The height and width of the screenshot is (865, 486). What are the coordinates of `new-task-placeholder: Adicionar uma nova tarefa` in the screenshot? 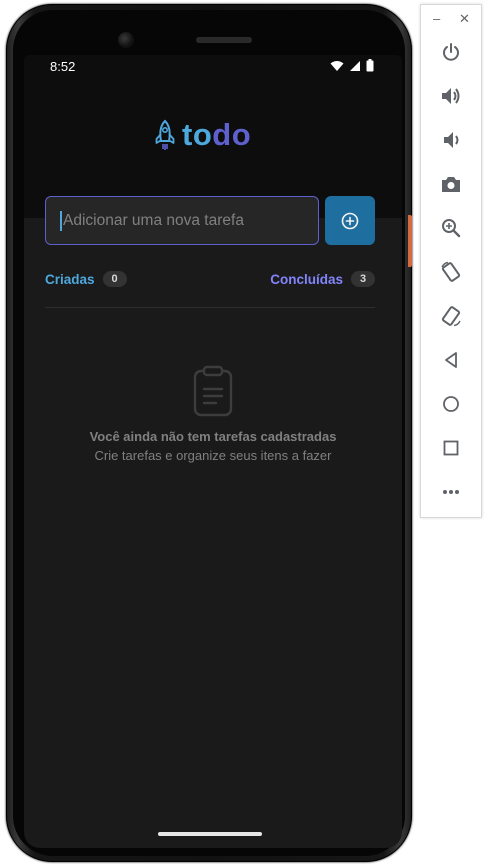 It's located at (153, 220).